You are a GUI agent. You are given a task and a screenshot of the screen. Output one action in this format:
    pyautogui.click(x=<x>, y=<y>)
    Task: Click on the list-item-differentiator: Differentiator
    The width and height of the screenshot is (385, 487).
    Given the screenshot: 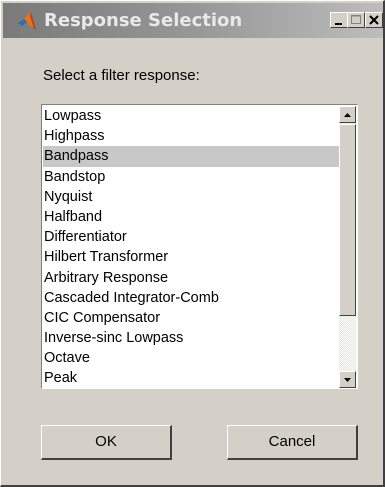 What is the action you would take?
    pyautogui.click(x=191, y=237)
    